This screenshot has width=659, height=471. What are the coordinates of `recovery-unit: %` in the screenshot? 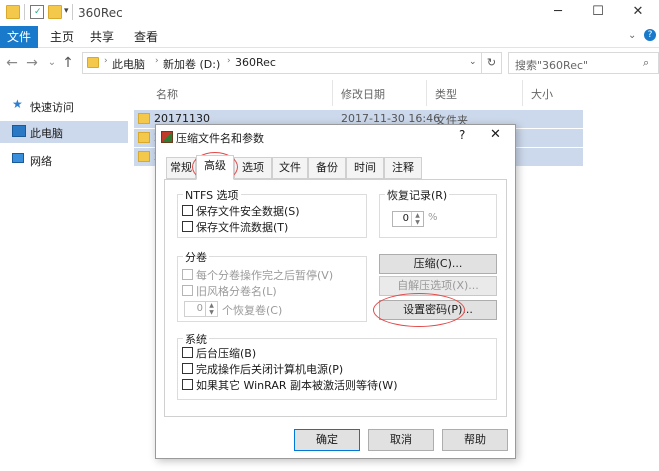 It's located at (433, 217).